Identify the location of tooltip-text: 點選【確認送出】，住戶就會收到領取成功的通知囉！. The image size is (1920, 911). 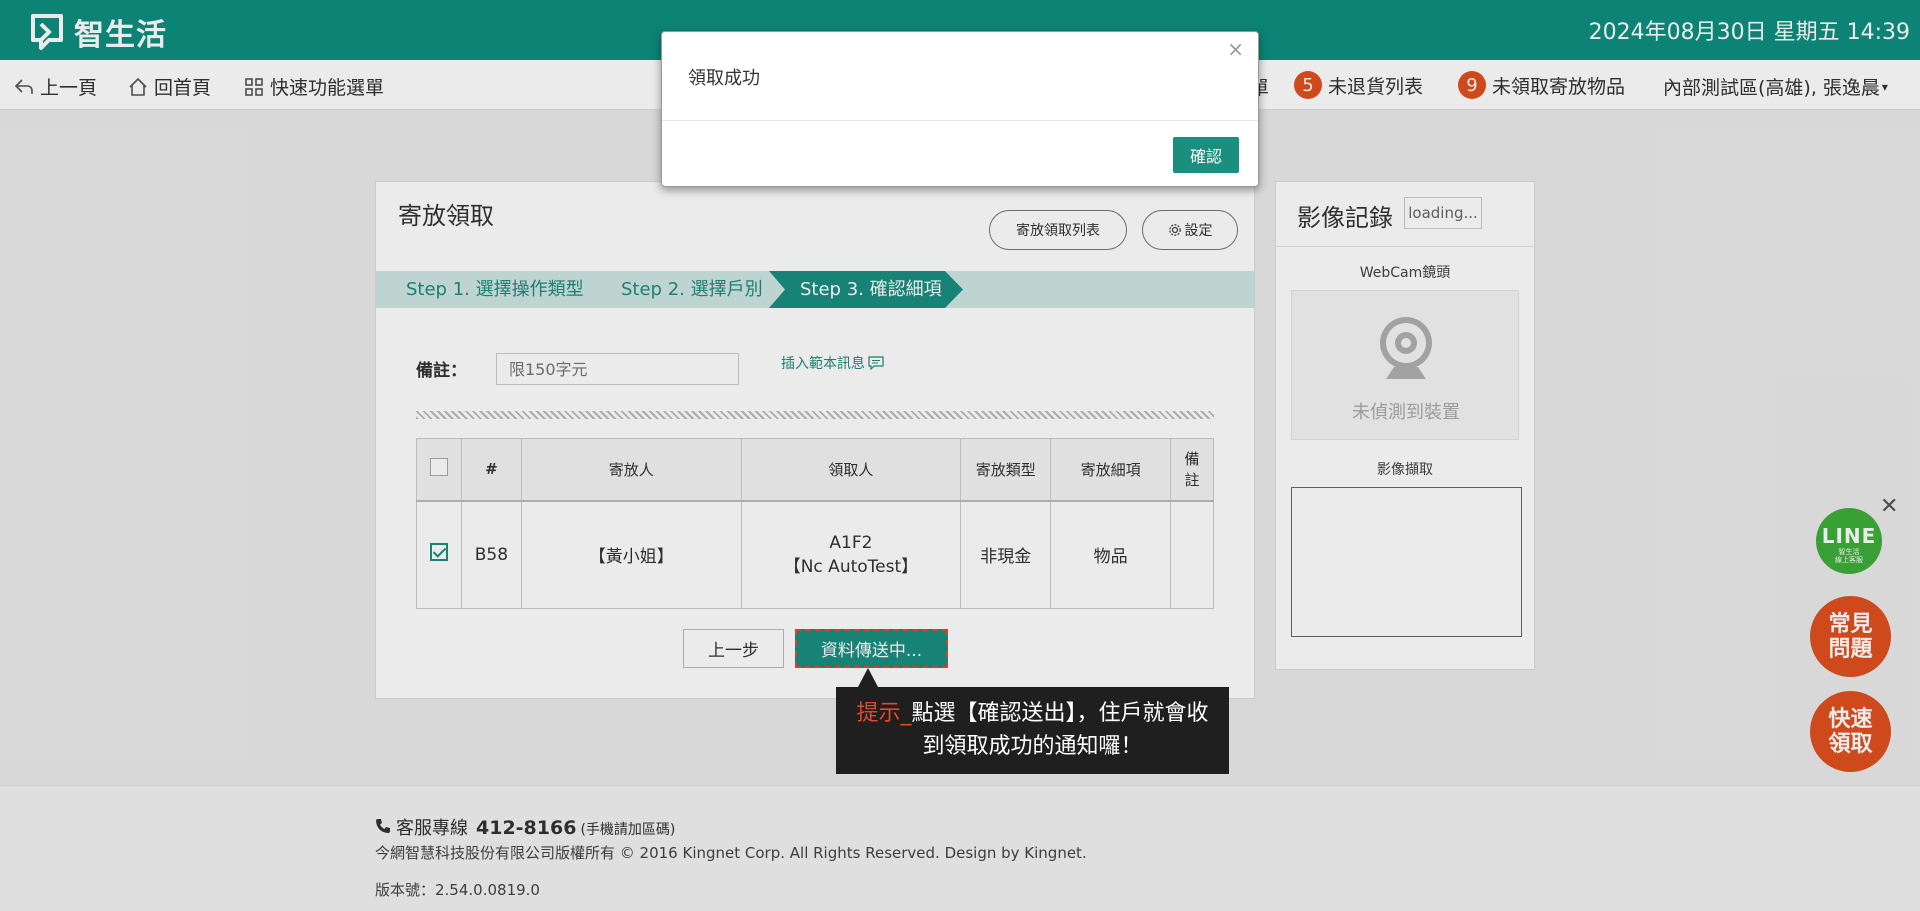
(1060, 730).